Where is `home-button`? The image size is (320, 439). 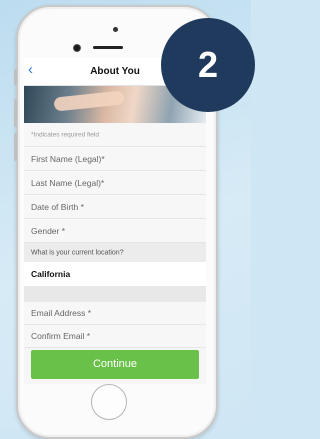
home-button is located at coordinates (109, 402).